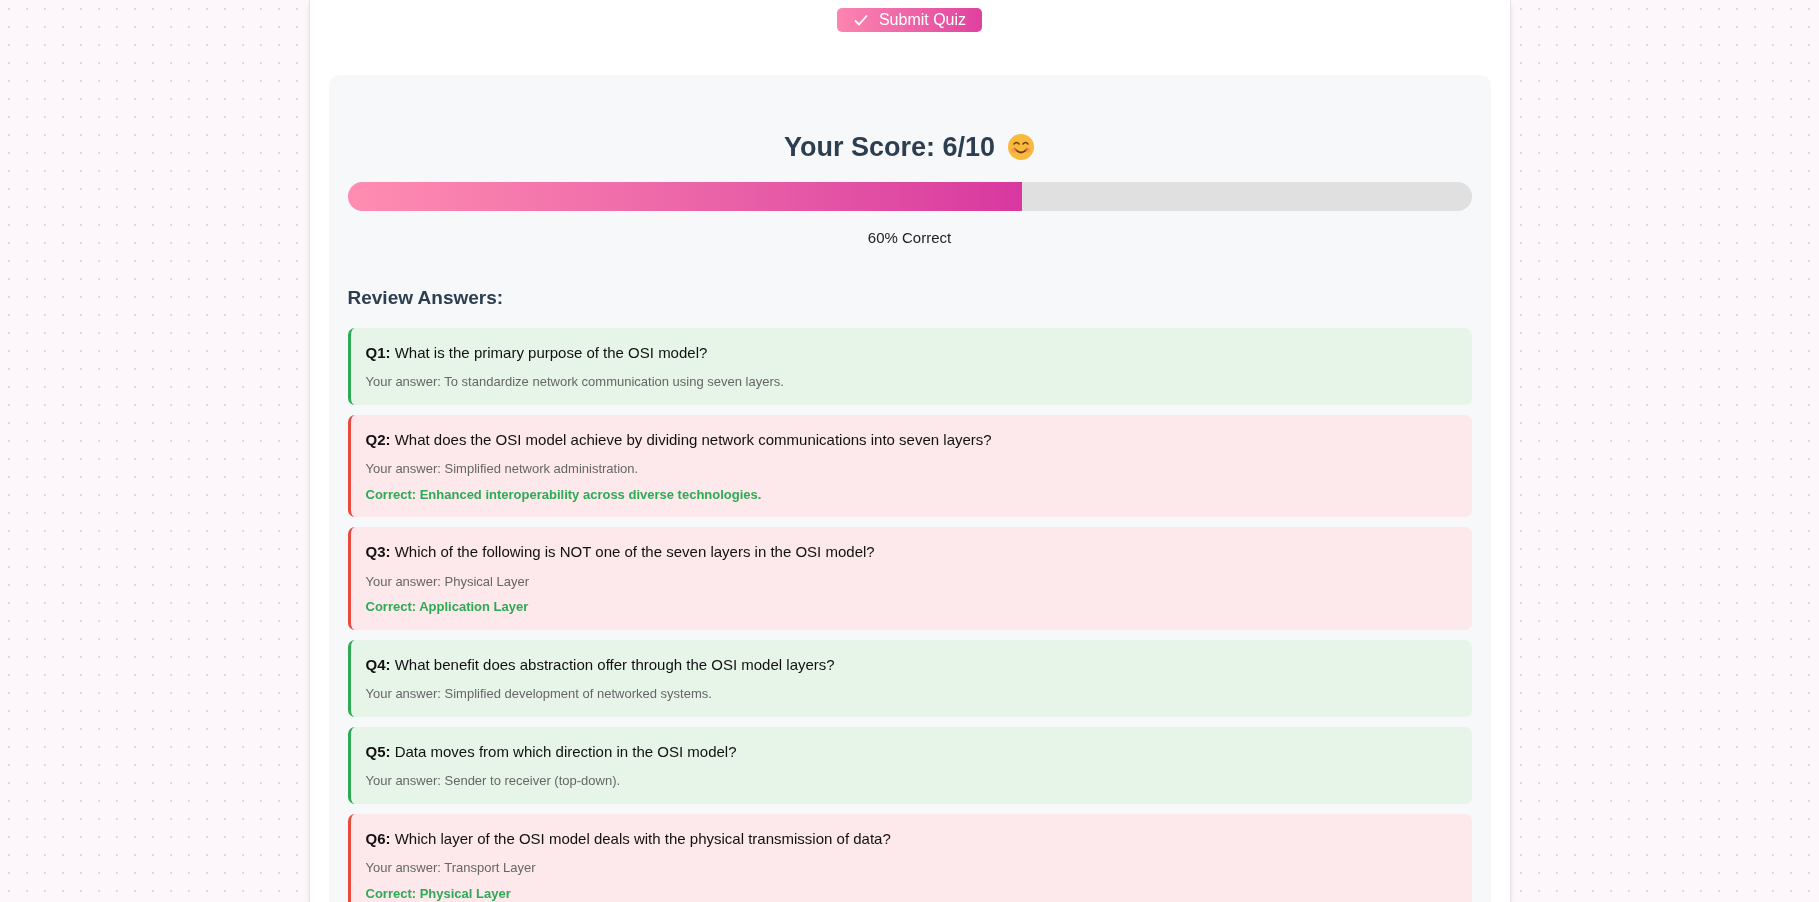  I want to click on your-answer-text: Your answer: To standardize network communication using seven layers., so click(575, 382).